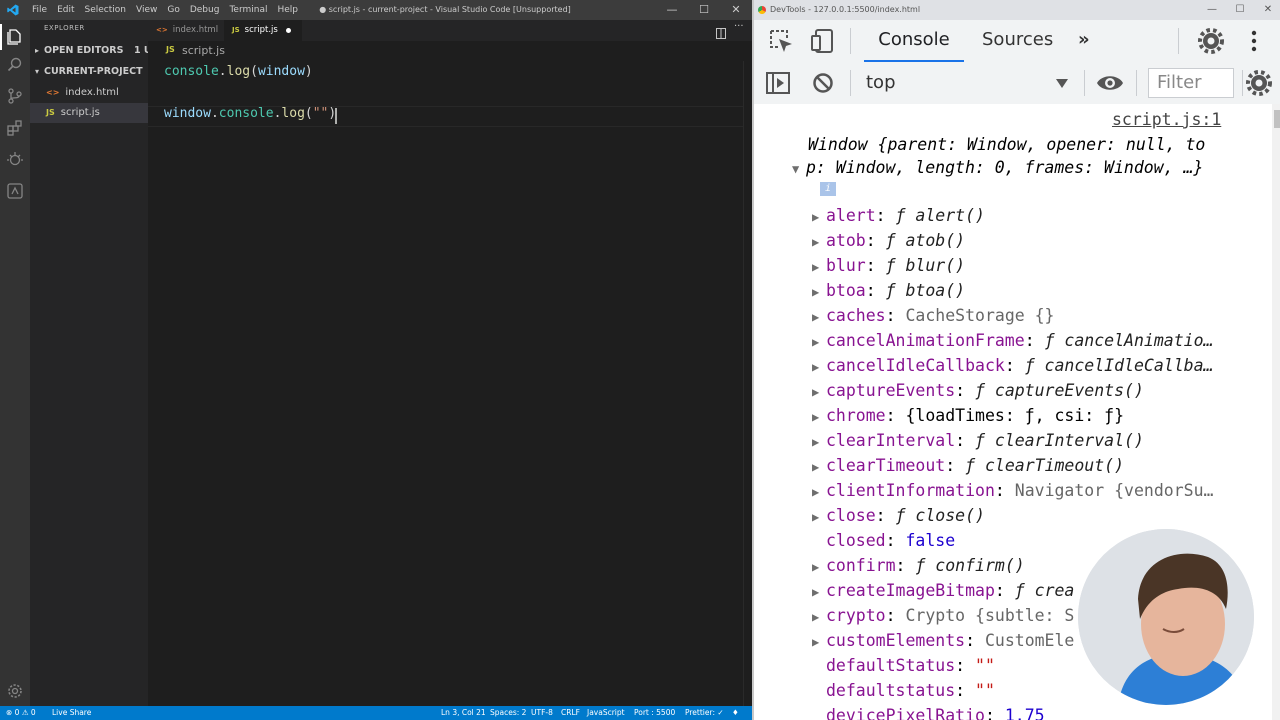 This screenshot has width=1280, height=720. What do you see at coordinates (928, 711) in the screenshot?
I see `console-property-row: devicePixelRatio: 1.75` at bounding box center [928, 711].